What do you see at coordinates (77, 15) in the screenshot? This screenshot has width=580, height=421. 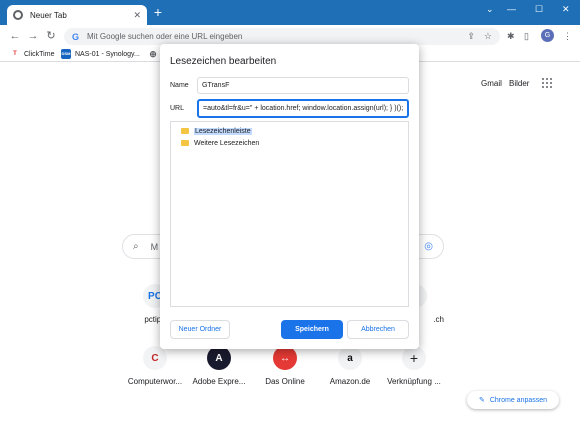 I see `browser-tab: Neuer Tab ✕` at bounding box center [77, 15].